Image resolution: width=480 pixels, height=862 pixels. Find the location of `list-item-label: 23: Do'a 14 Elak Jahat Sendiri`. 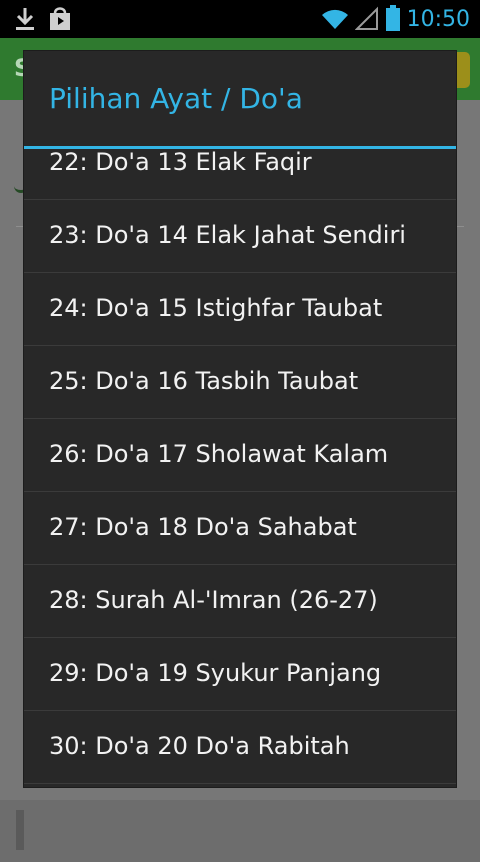

list-item-label: 23: Do'a 14 Elak Jahat Sendiri is located at coordinates (227, 235).